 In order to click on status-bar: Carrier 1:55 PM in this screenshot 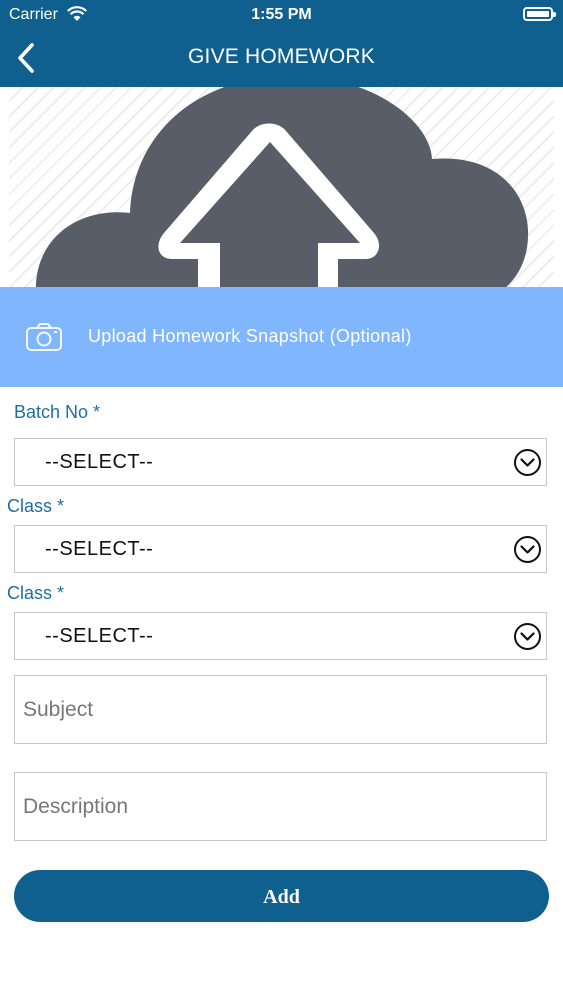, I will do `click(281, 15)`.